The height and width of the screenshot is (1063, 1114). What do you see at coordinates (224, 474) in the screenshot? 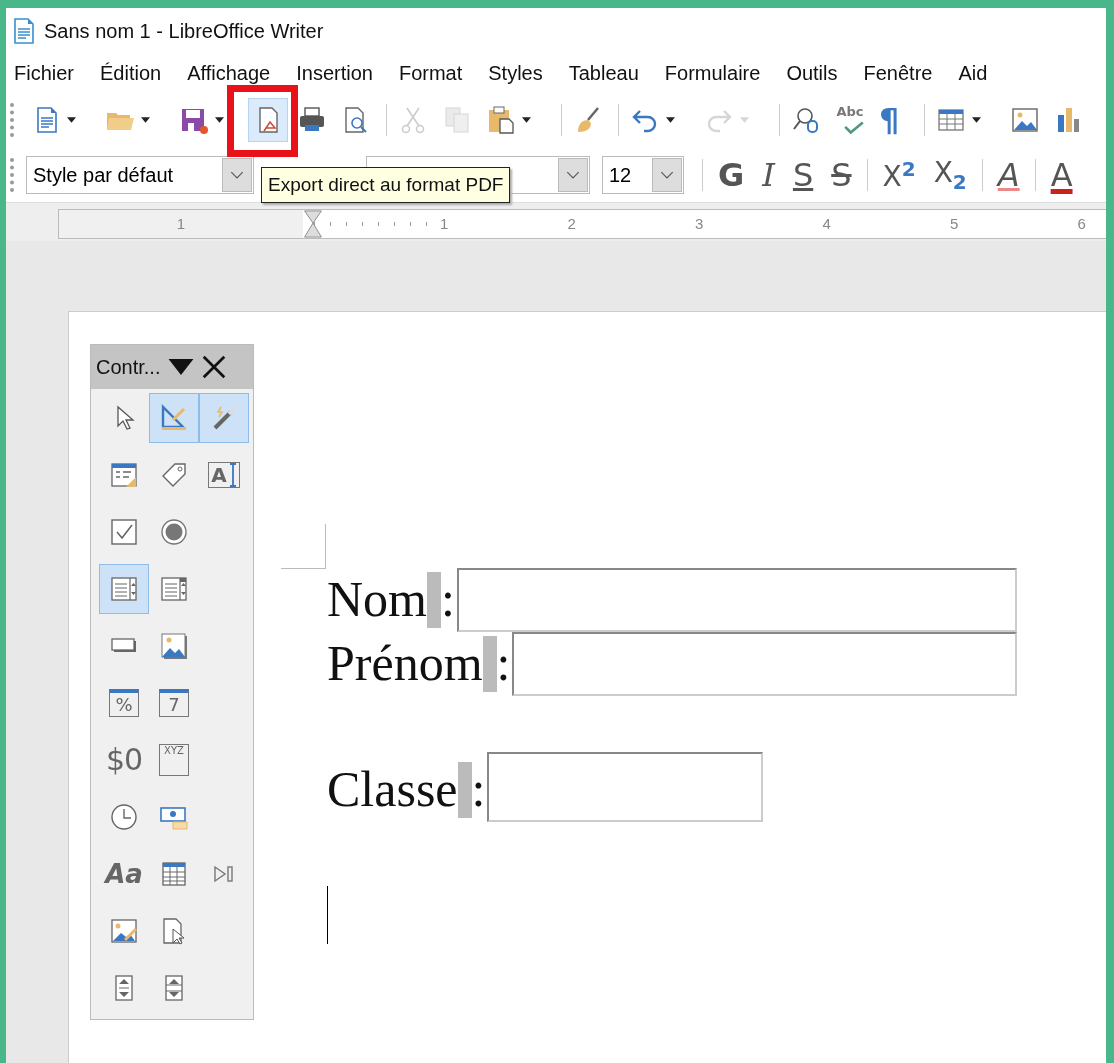
I see `label-field-icon: A` at bounding box center [224, 474].